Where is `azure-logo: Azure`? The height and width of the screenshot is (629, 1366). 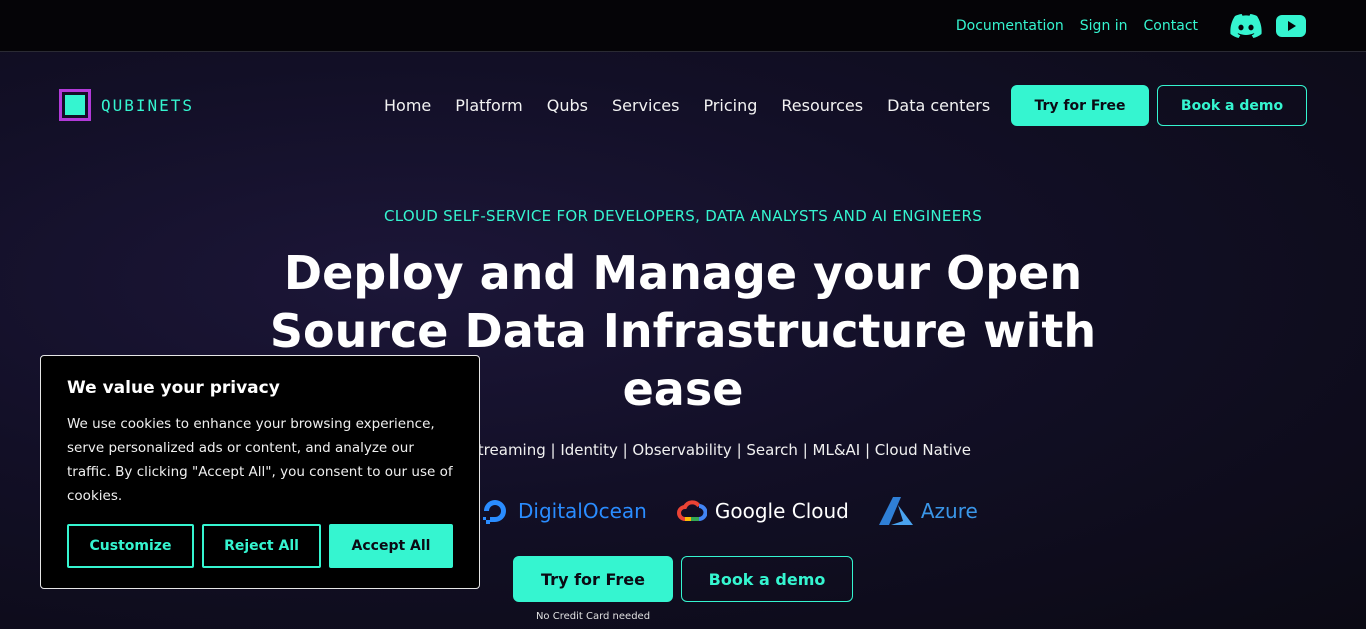
azure-logo: Azure is located at coordinates (928, 511).